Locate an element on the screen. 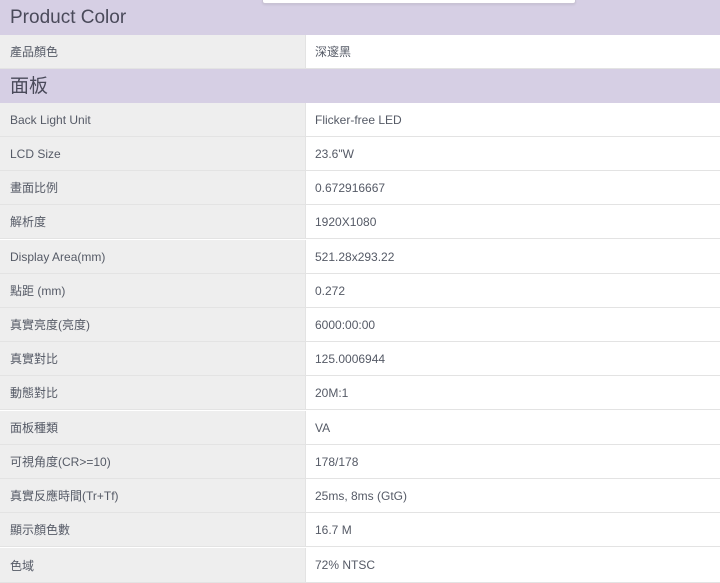  table-row: 畫面比例 0.672916667 is located at coordinates (360, 188).